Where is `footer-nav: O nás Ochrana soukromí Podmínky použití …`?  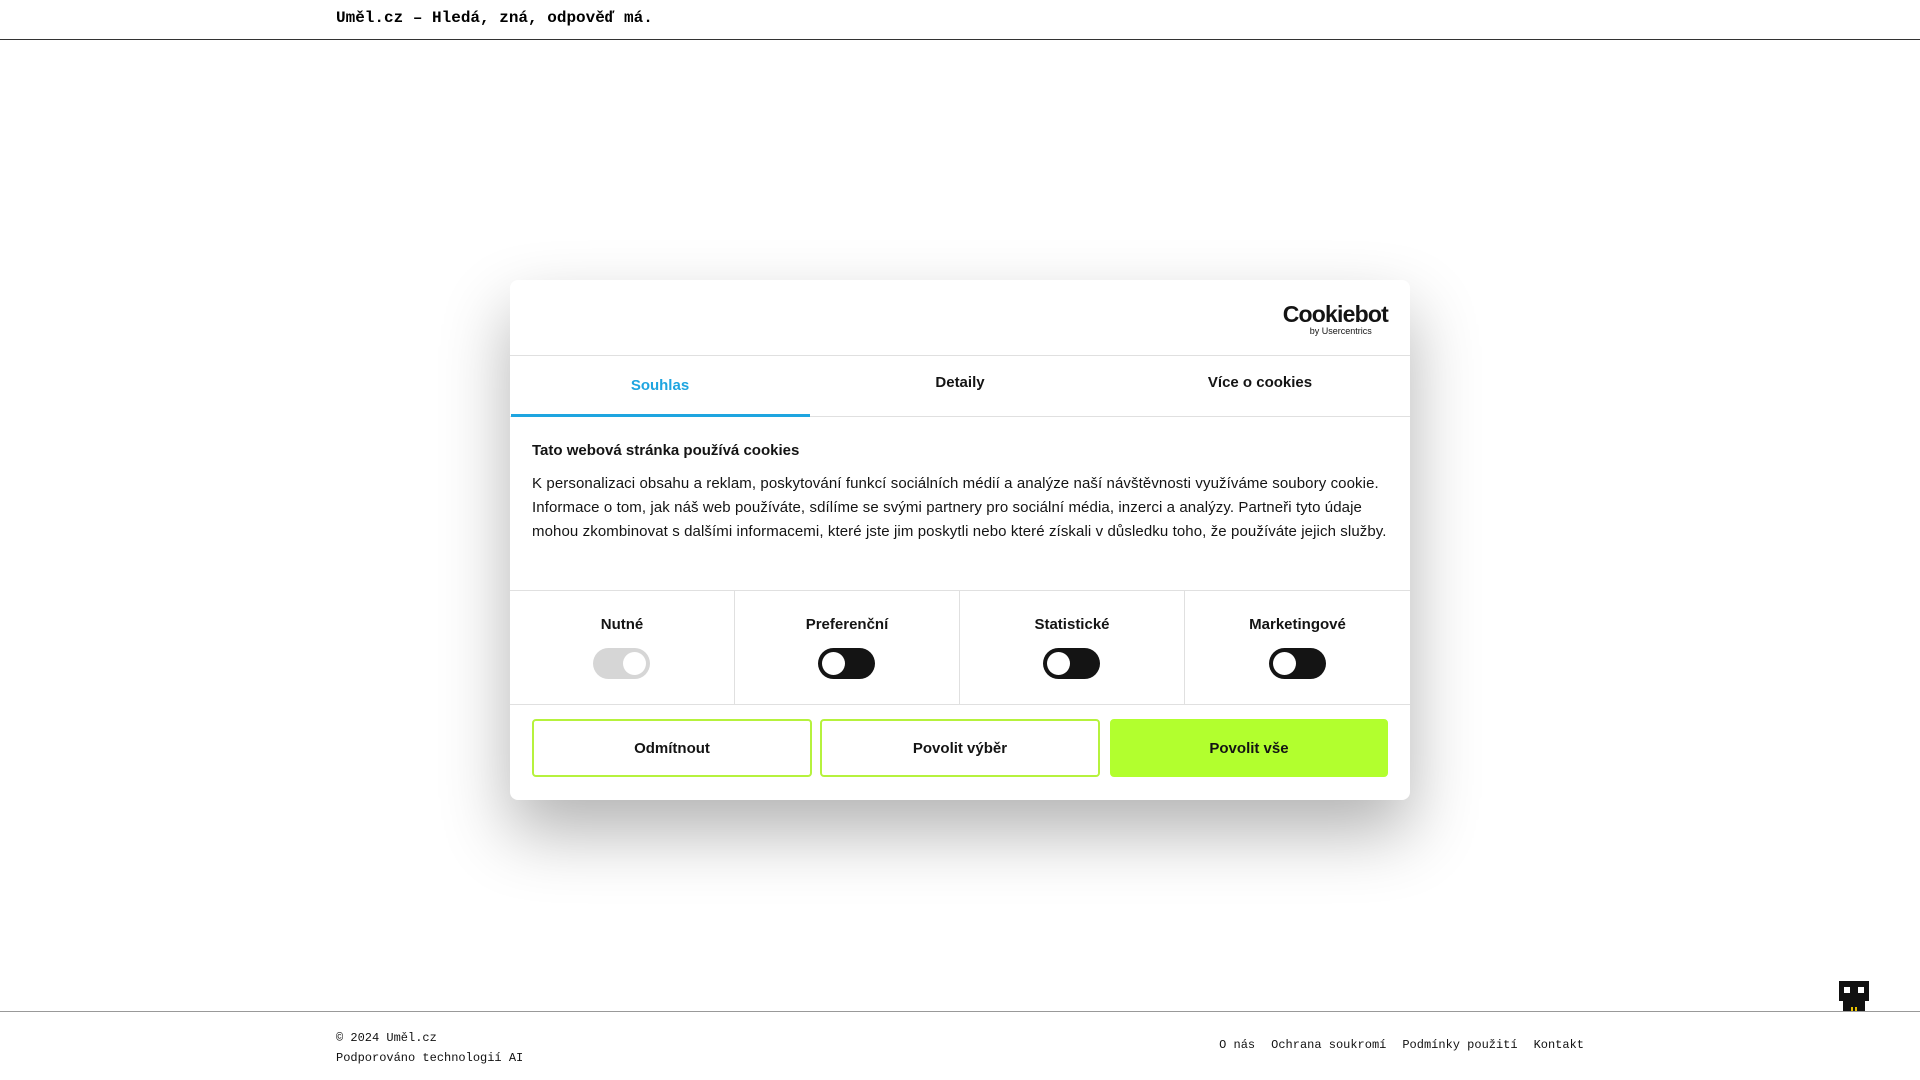 footer-nav: O nás Ochrana soukromí Podmínky použití … is located at coordinates (1401, 1045).